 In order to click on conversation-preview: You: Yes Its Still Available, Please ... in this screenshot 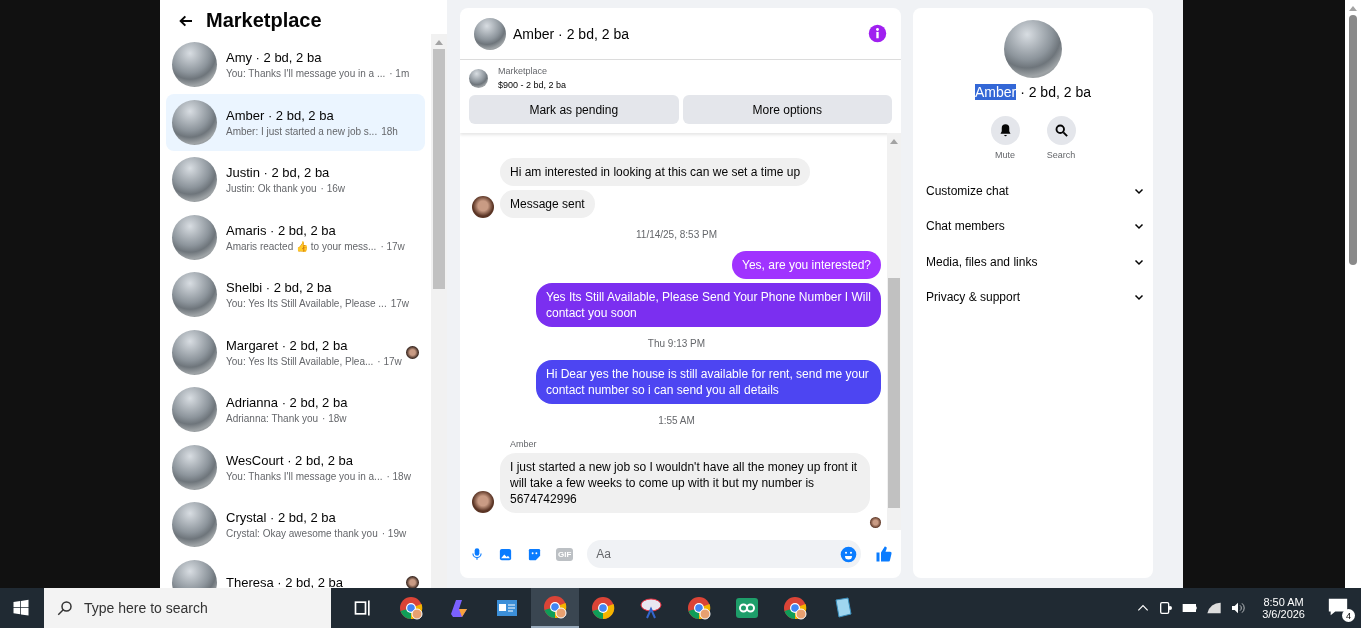, I will do `click(306, 304)`.